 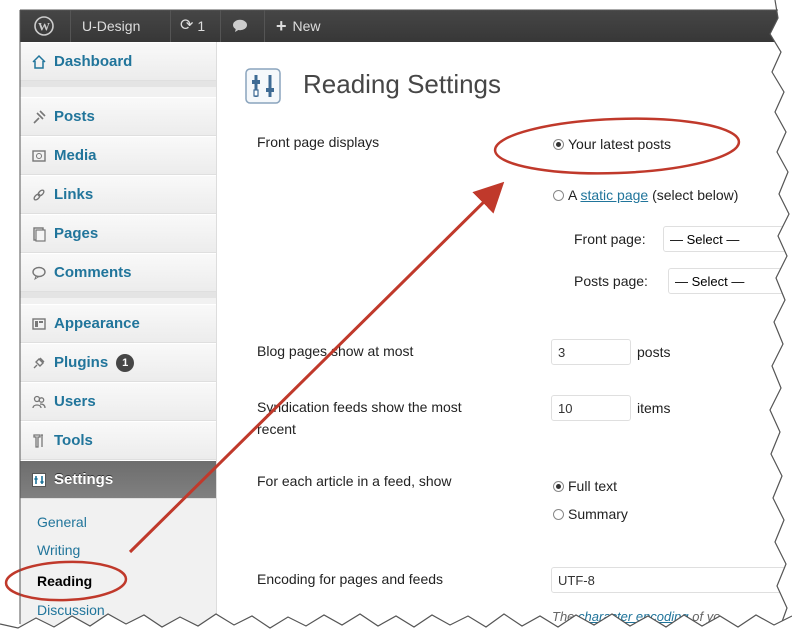 I want to click on wordpress-logo-icon: W, so click(x=44, y=26).